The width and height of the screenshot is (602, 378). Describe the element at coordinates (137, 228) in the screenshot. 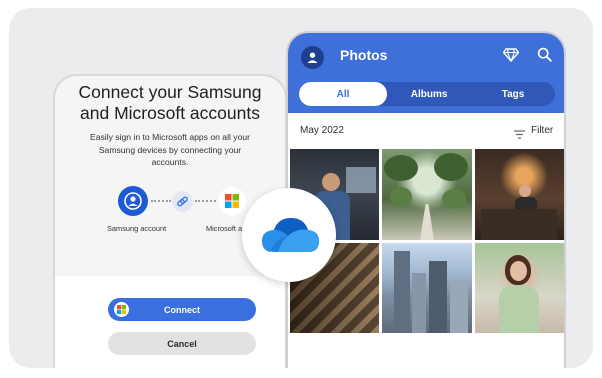

I see `samsung-account-label: Samsung account` at that location.